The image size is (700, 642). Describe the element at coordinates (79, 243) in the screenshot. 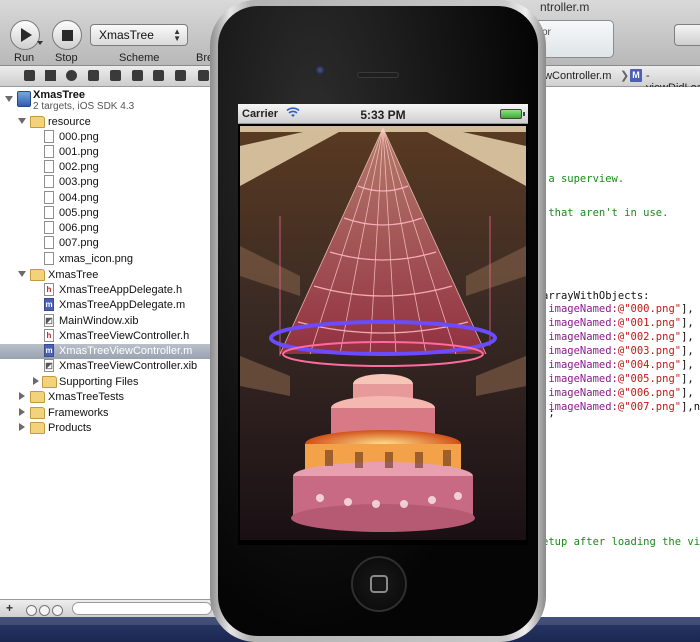

I see `file-label: 007.png` at that location.